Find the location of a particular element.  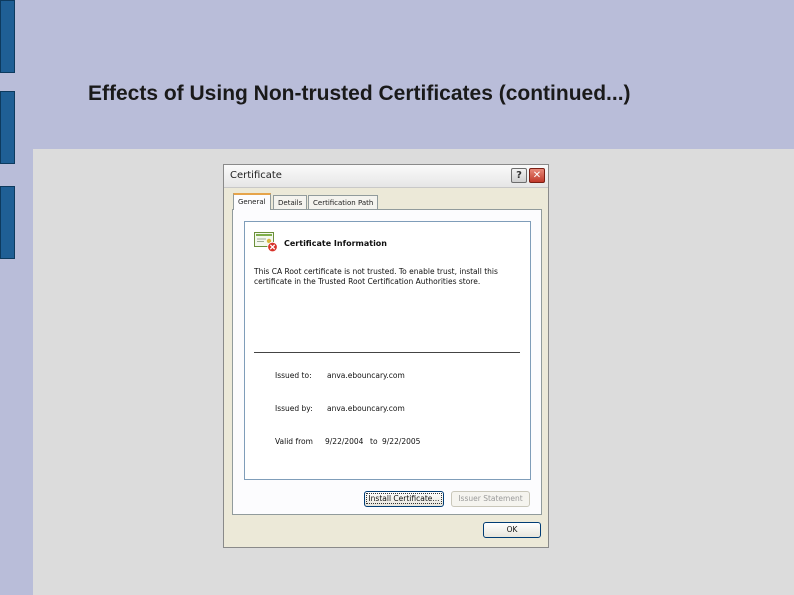

tab-general: General is located at coordinates (252, 201).